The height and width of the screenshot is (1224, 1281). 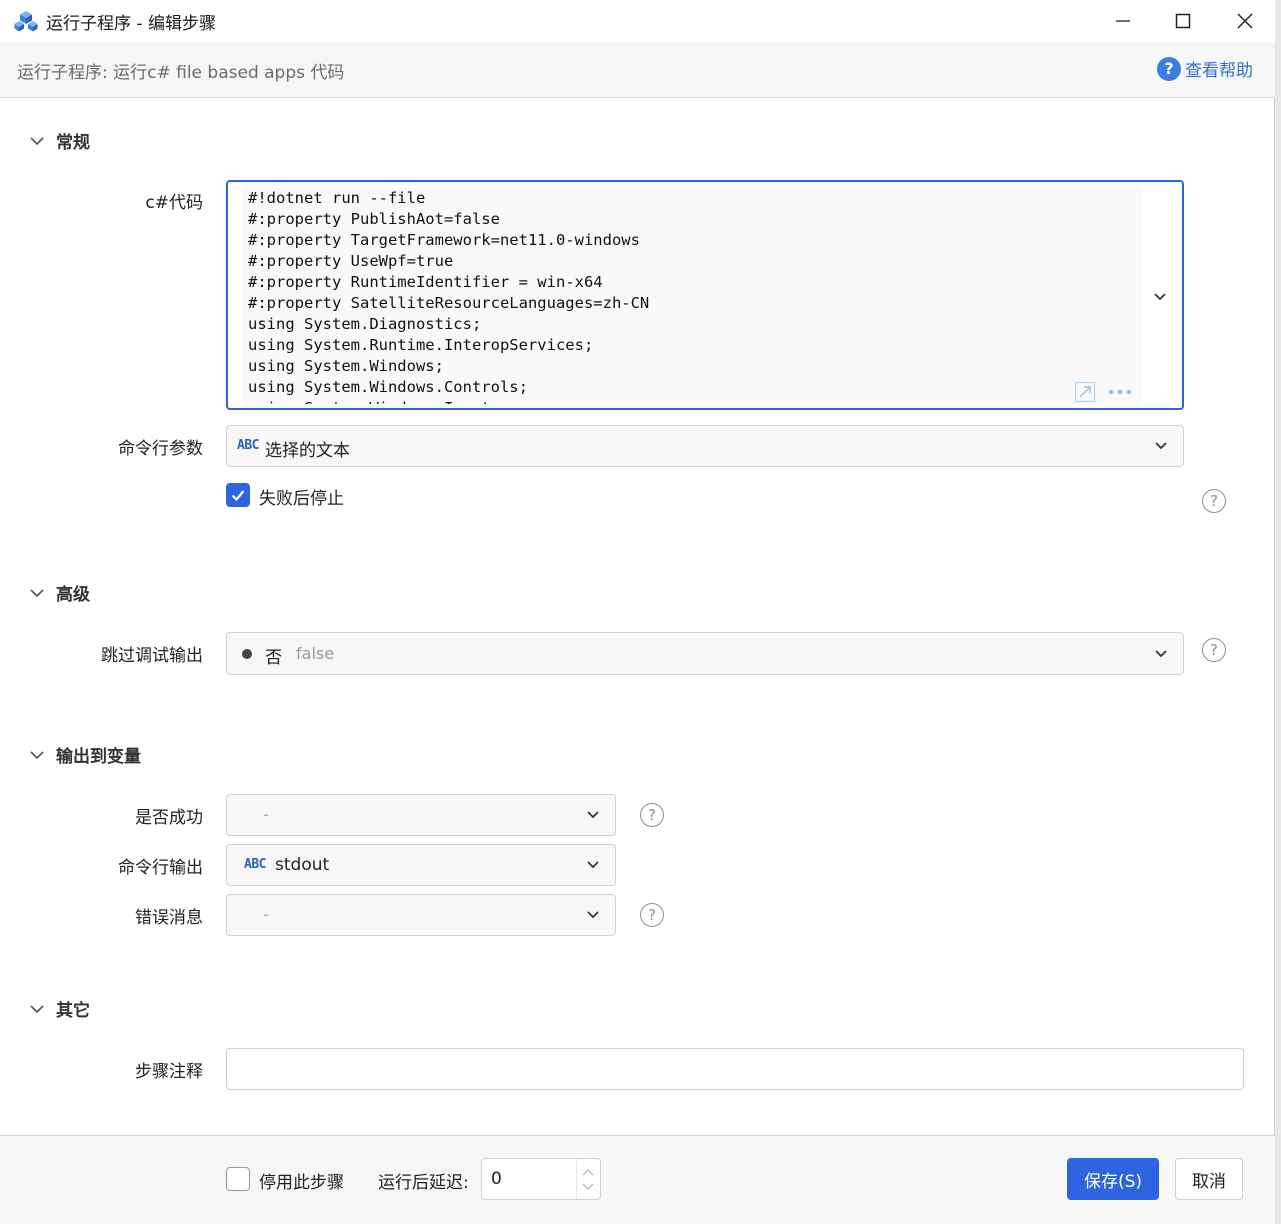 What do you see at coordinates (421, 345) in the screenshot?
I see `code-line: using System.Runtime.InteropServices;` at bounding box center [421, 345].